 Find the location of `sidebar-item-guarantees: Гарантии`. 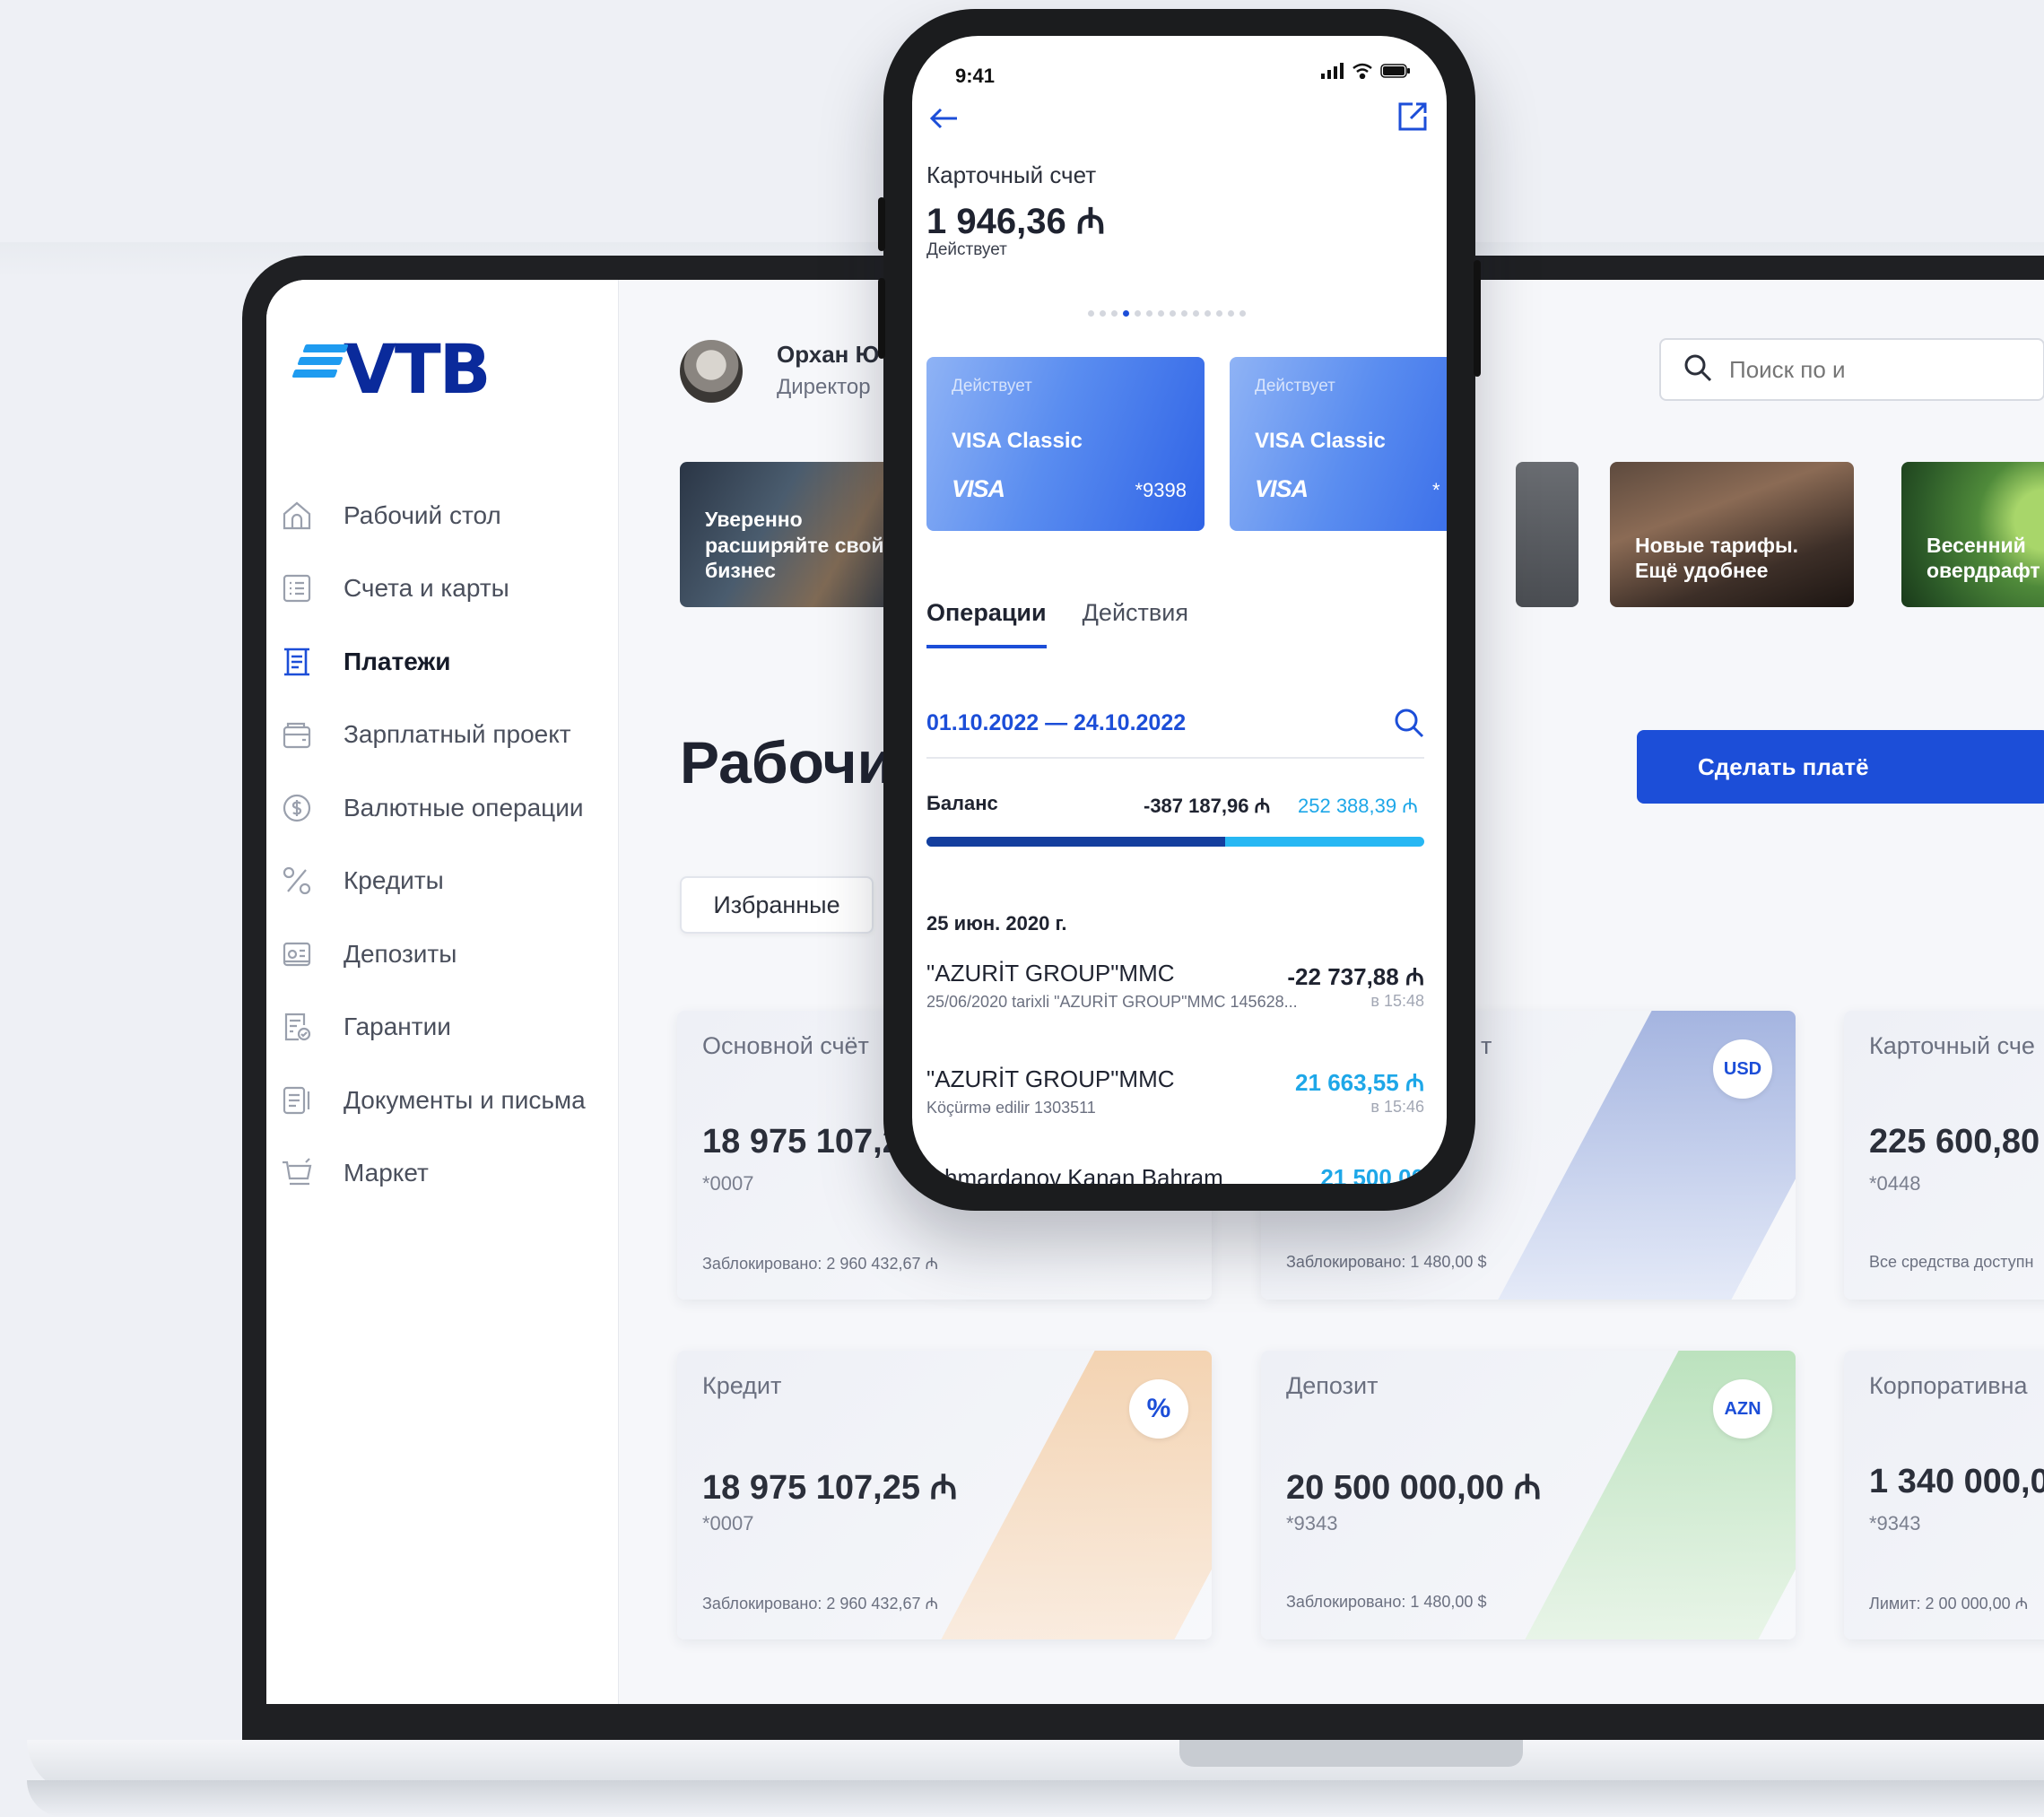

sidebar-item-guarantees: Гарантии is located at coordinates (433, 1028).